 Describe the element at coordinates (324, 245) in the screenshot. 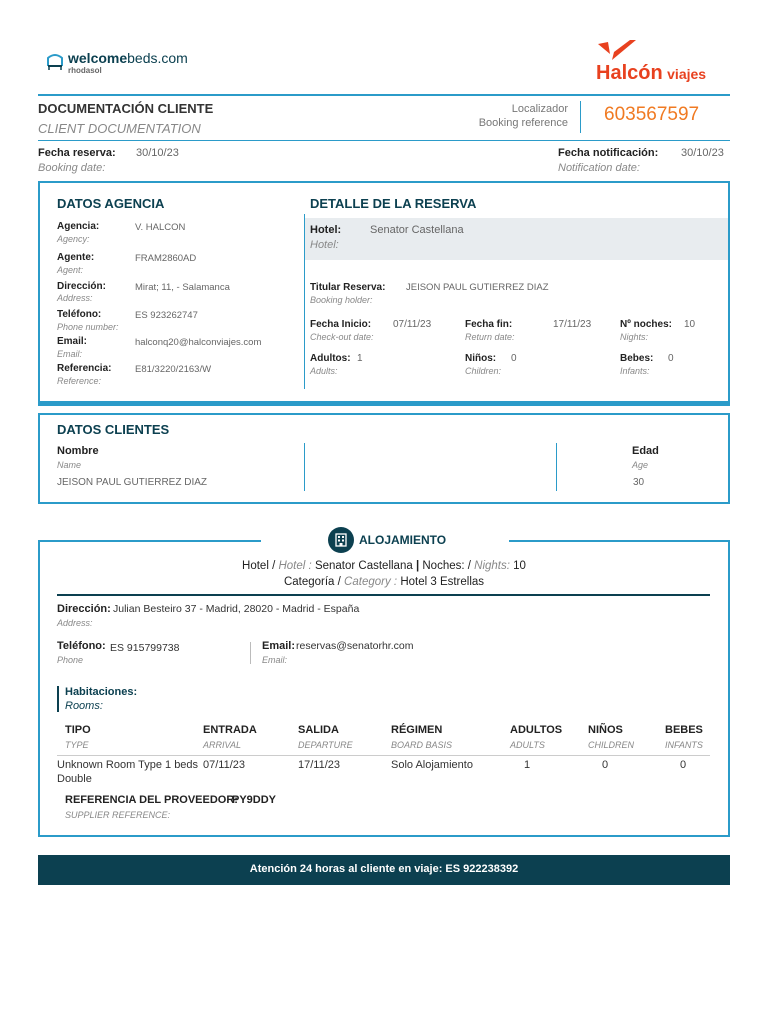

I see `booking-hotel-label-en: Hotel:` at that location.